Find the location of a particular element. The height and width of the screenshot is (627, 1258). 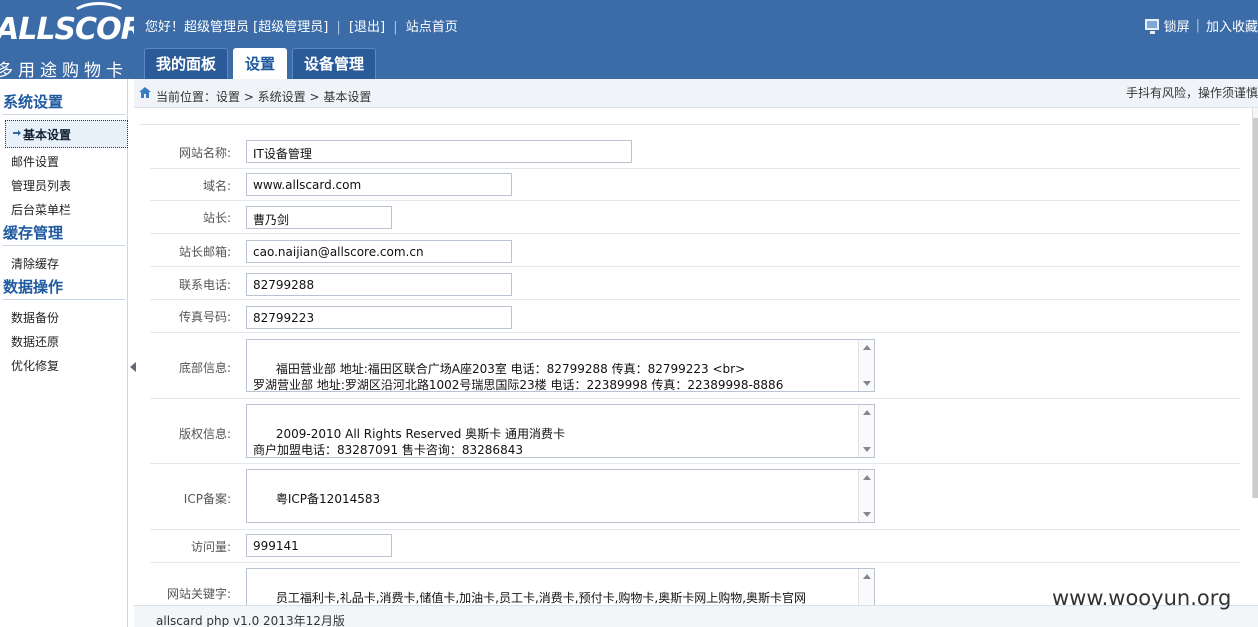

visits-input: 999141 is located at coordinates (319, 545).